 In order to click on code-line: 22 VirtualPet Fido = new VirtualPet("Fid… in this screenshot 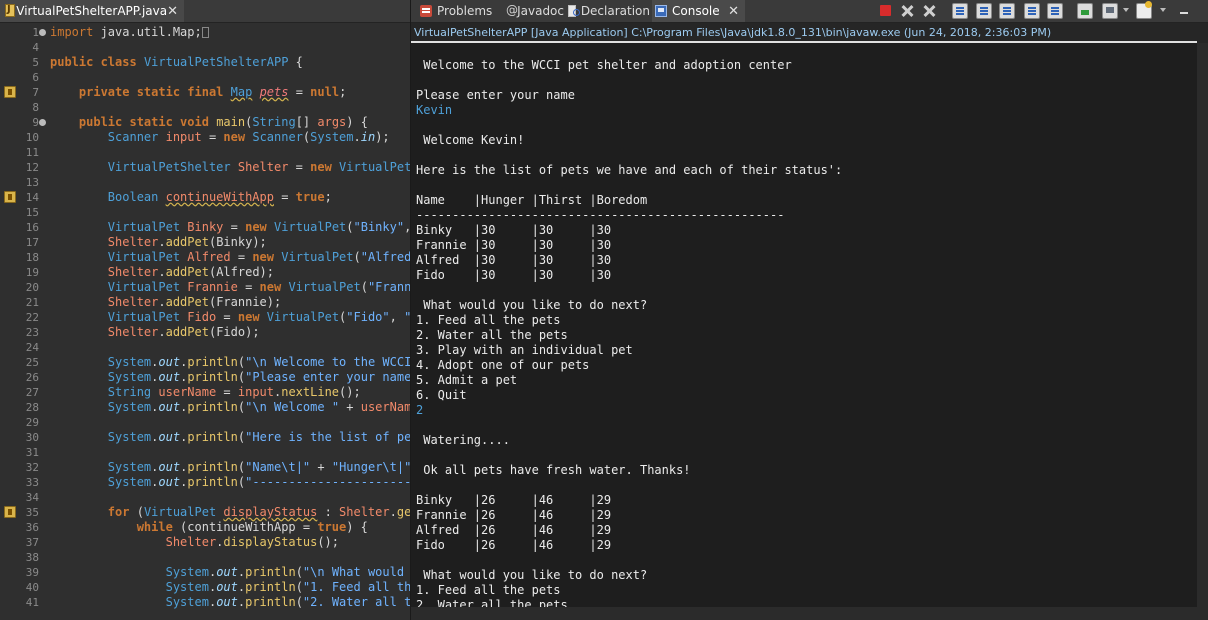, I will do `click(205, 317)`.